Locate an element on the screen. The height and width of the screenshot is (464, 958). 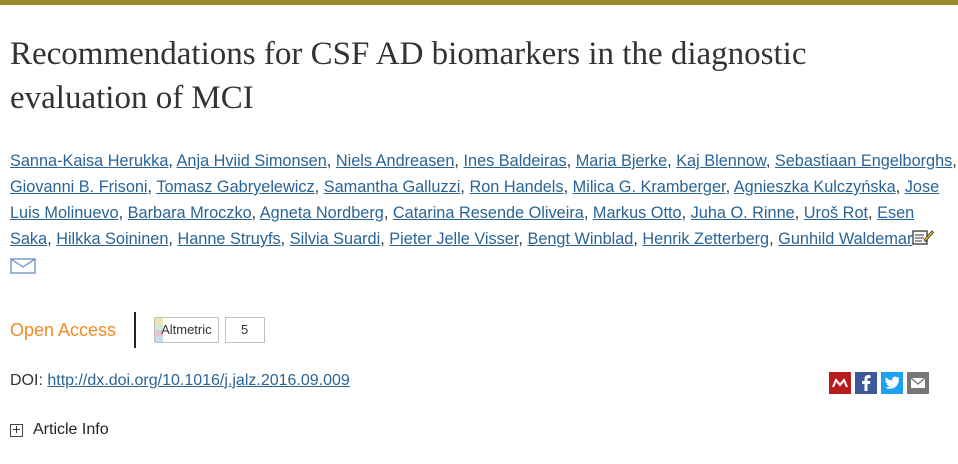
email-author-icon is located at coordinates (23, 269).